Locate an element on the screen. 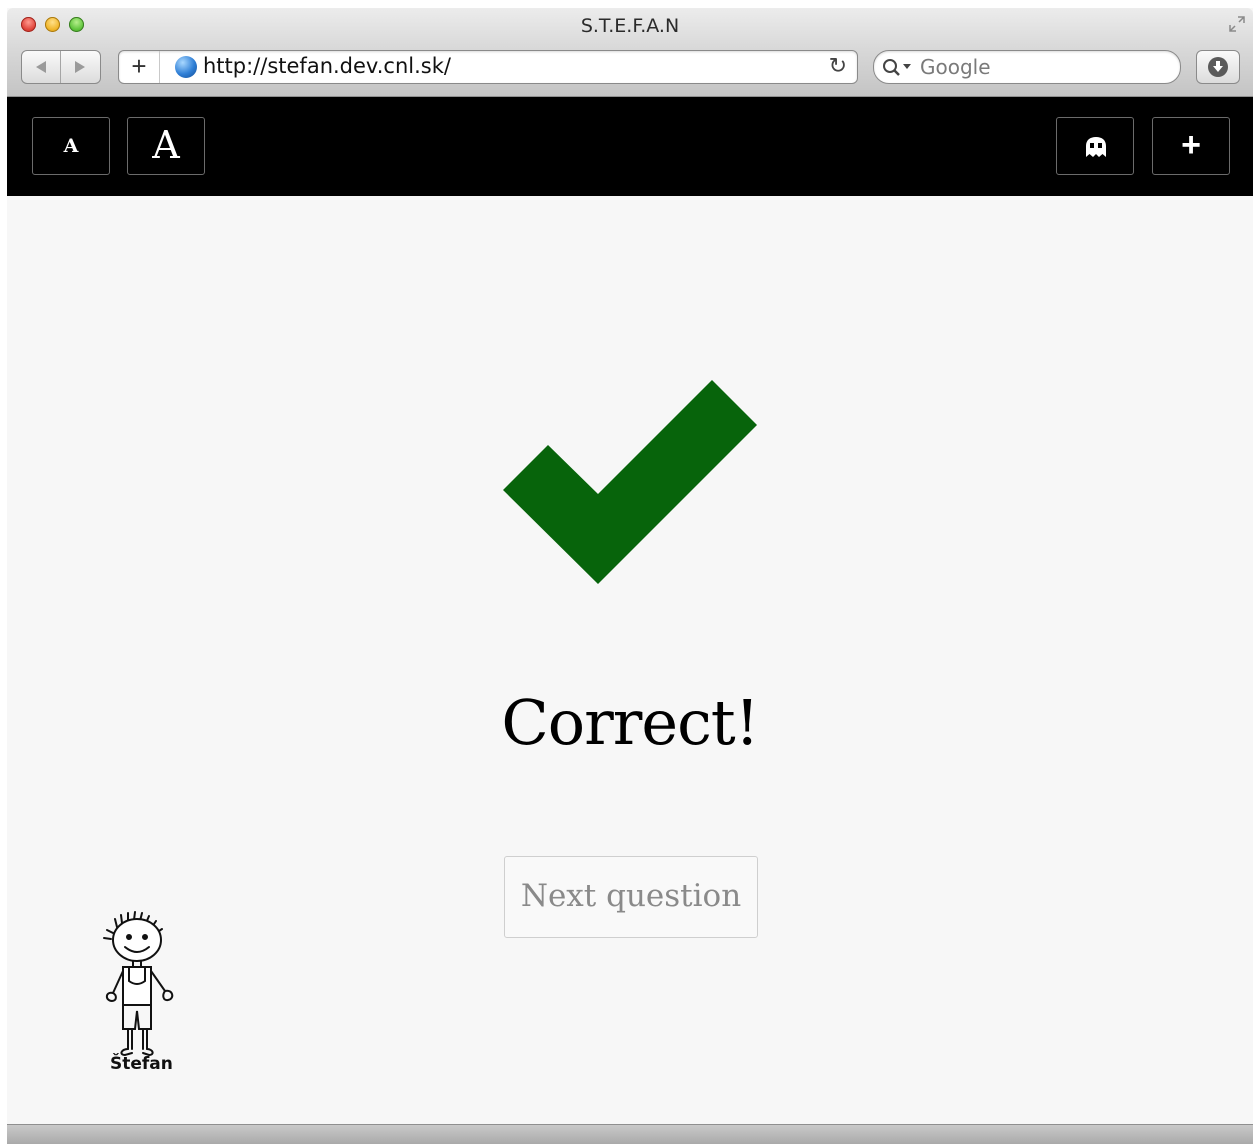 This screenshot has height=1144, width=1253. ghost-icon is located at coordinates (1096, 147).